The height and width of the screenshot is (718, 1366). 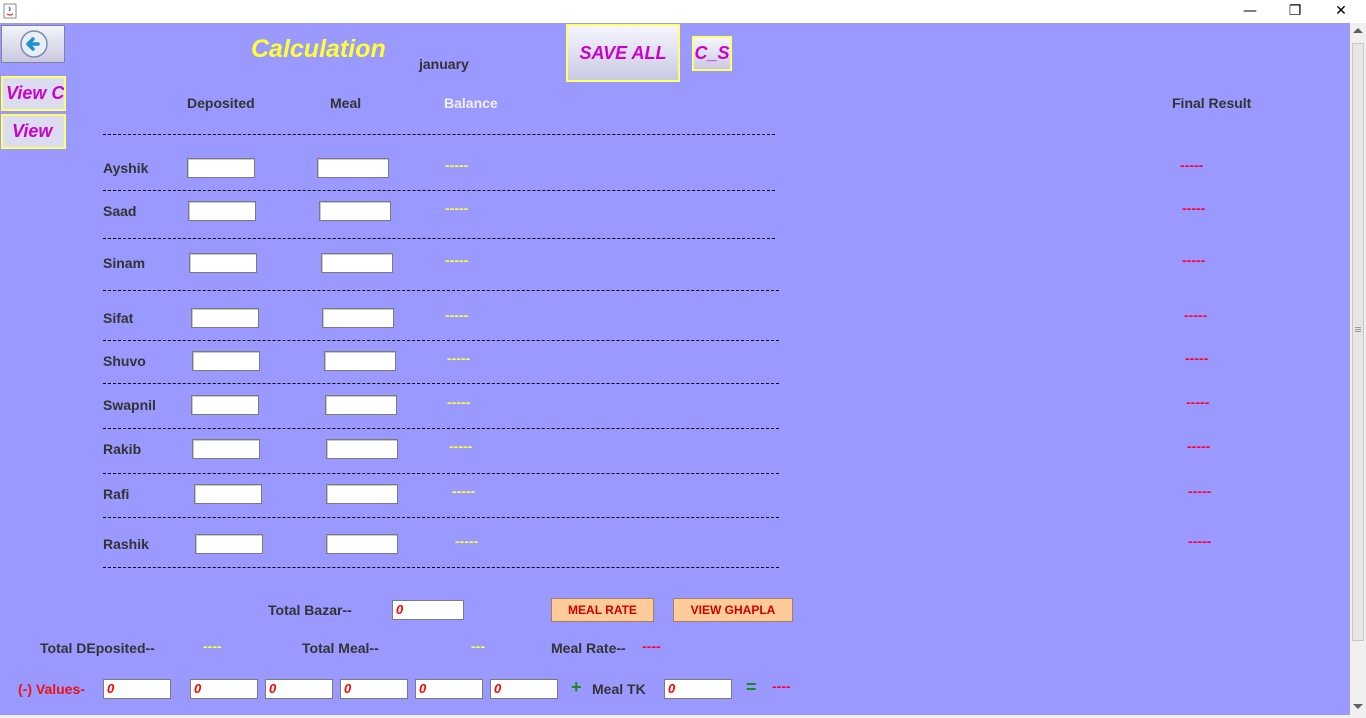 What do you see at coordinates (1358, 342) in the screenshot?
I see `scrollbar-thumb` at bounding box center [1358, 342].